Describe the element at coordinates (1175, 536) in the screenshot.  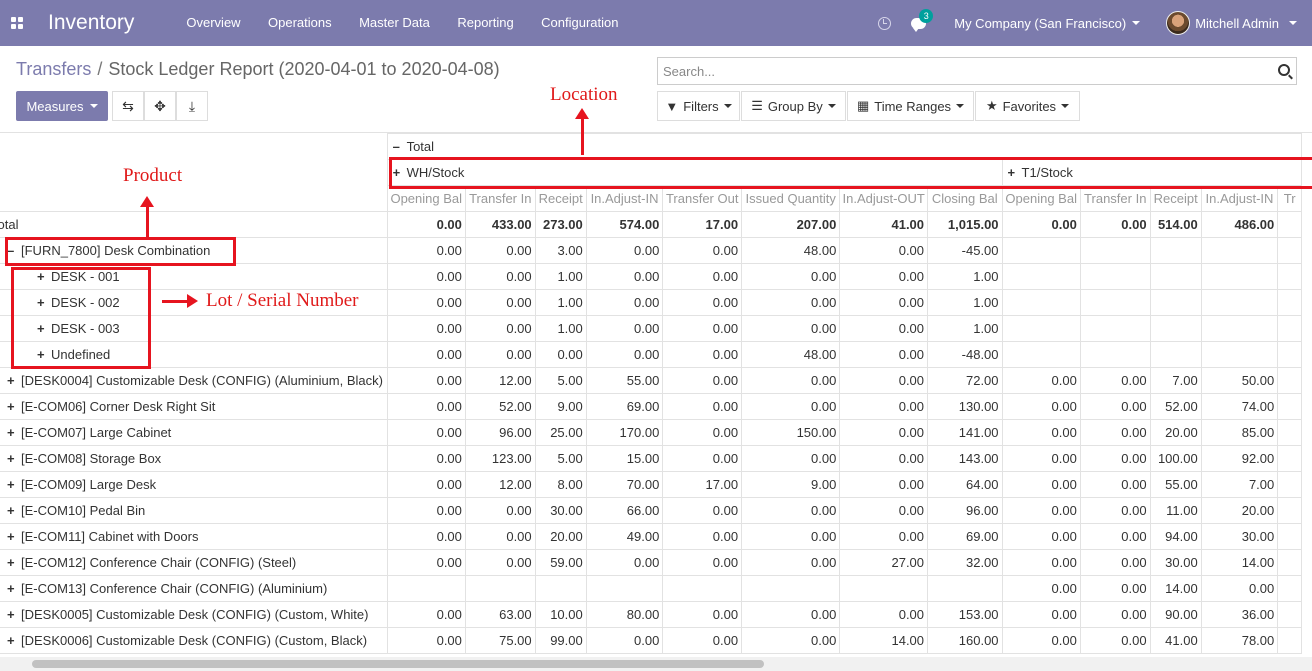
I see `pivot-cell: 94.00` at that location.